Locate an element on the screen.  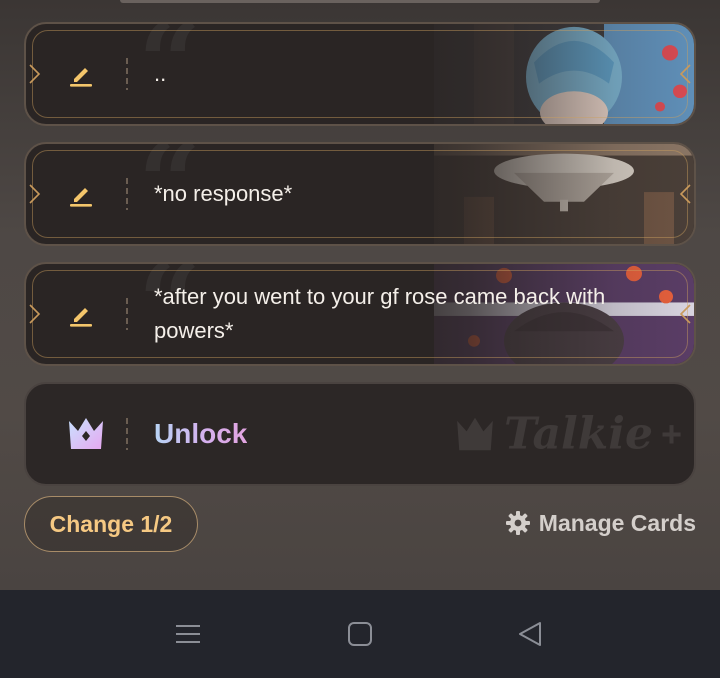
menu-icon is located at coordinates (188, 634).